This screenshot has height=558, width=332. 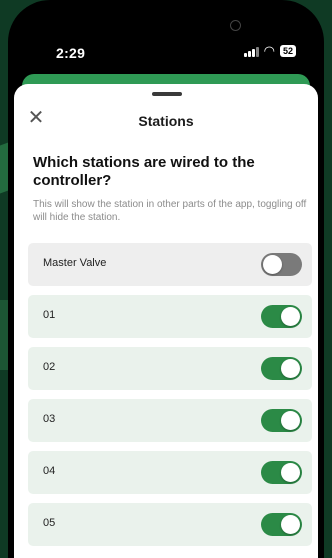 What do you see at coordinates (49, 419) in the screenshot?
I see `station-label: 03` at bounding box center [49, 419].